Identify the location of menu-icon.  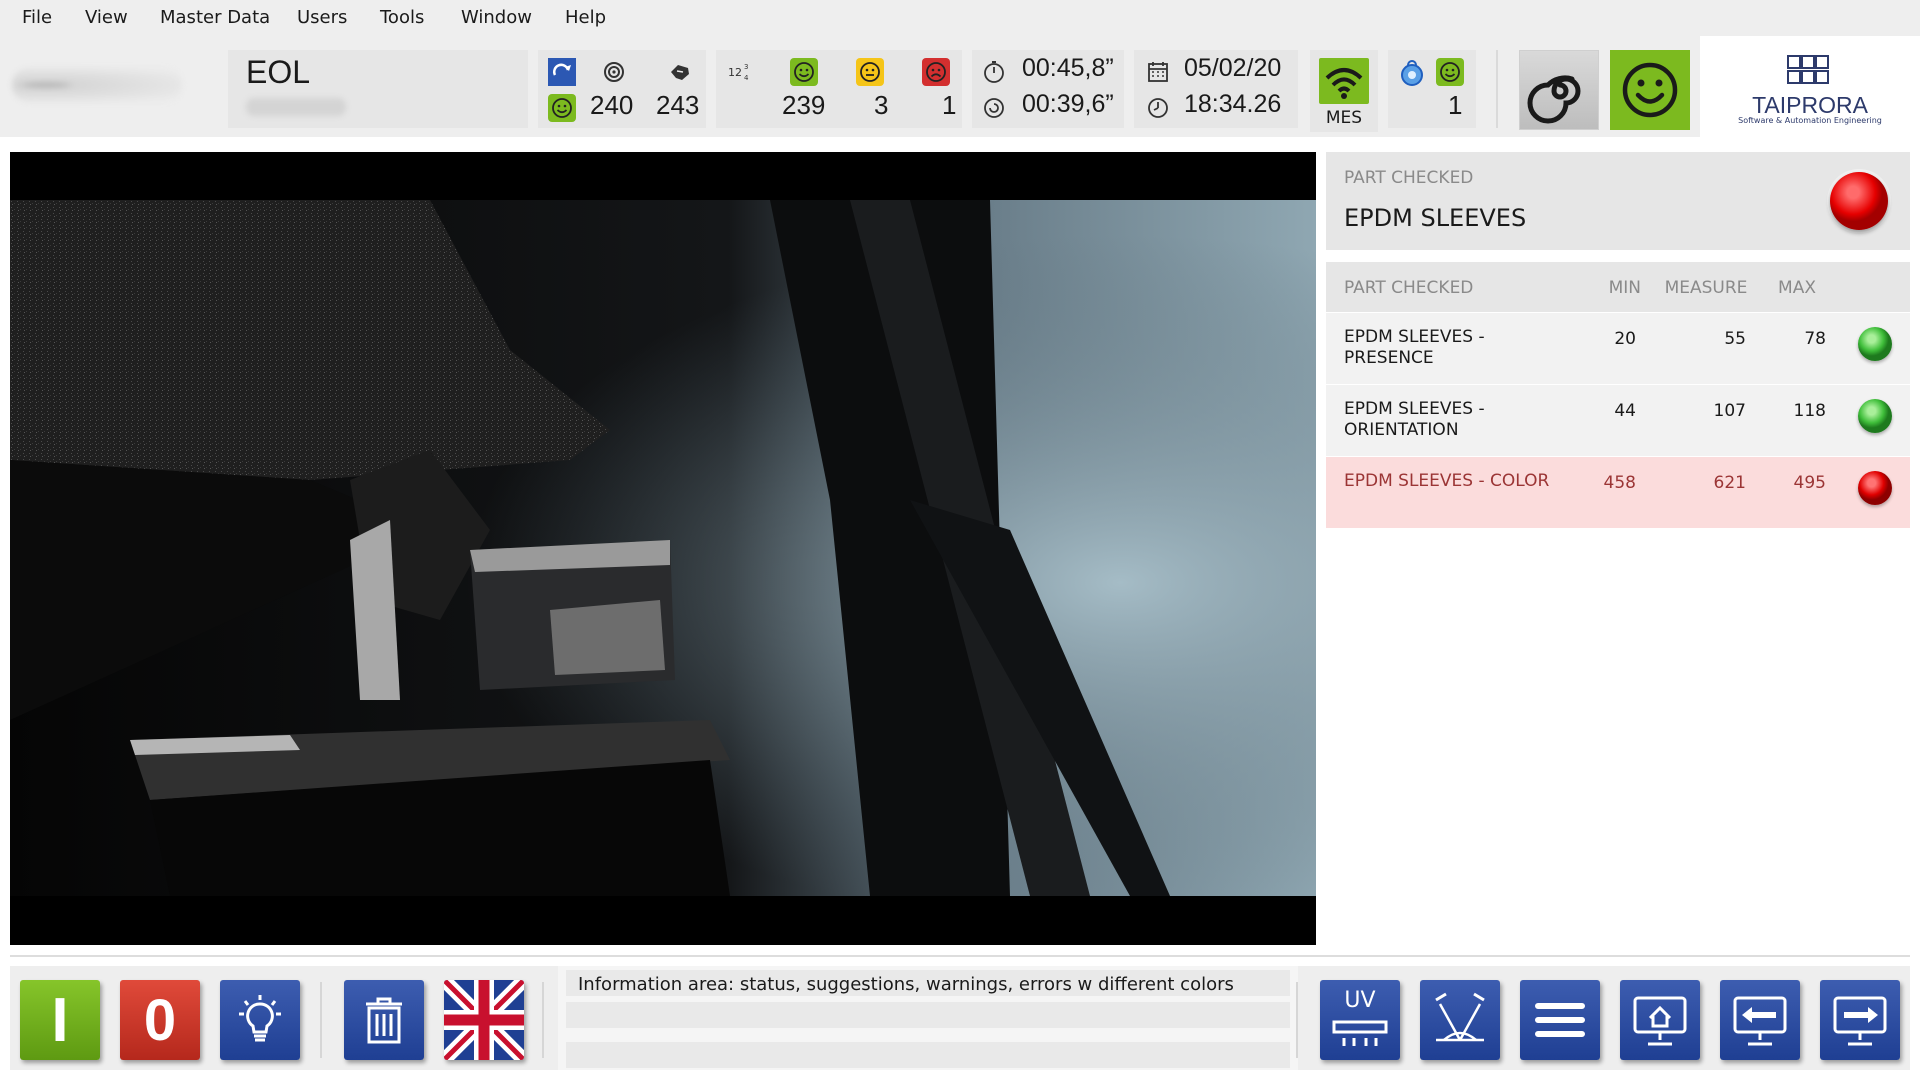
(1560, 1020).